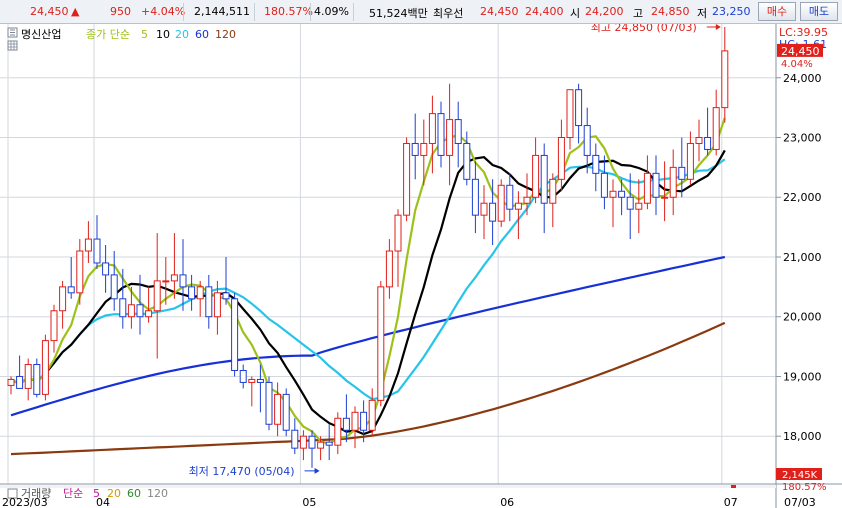 The height and width of the screenshot is (508, 842). What do you see at coordinates (398, 13) in the screenshot?
I see `trade-amount: 51,524백만` at bounding box center [398, 13].